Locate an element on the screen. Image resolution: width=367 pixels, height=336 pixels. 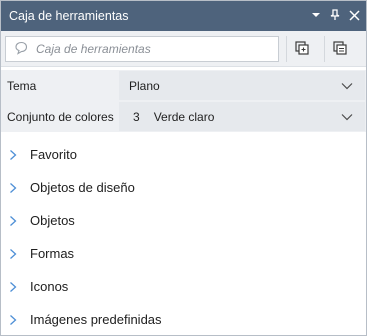
window-controls is located at coordinates (335, 15).